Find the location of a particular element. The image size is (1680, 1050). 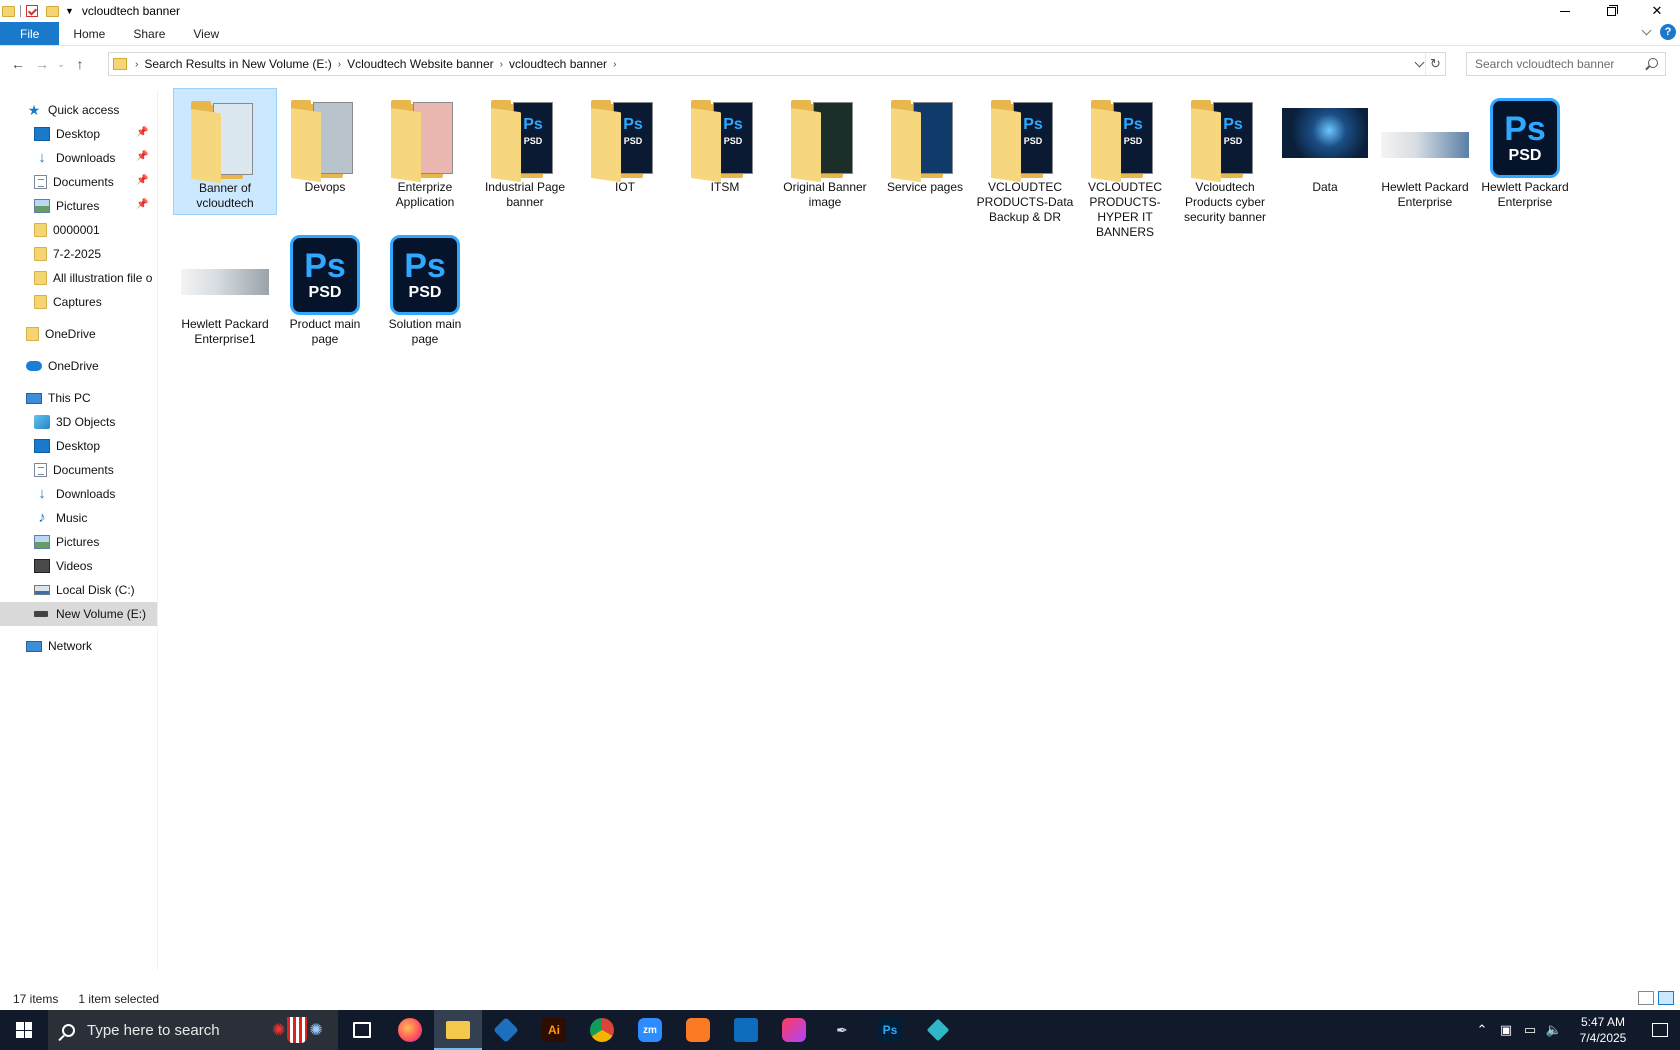

taskbar-app-chrome is located at coordinates (602, 1030).